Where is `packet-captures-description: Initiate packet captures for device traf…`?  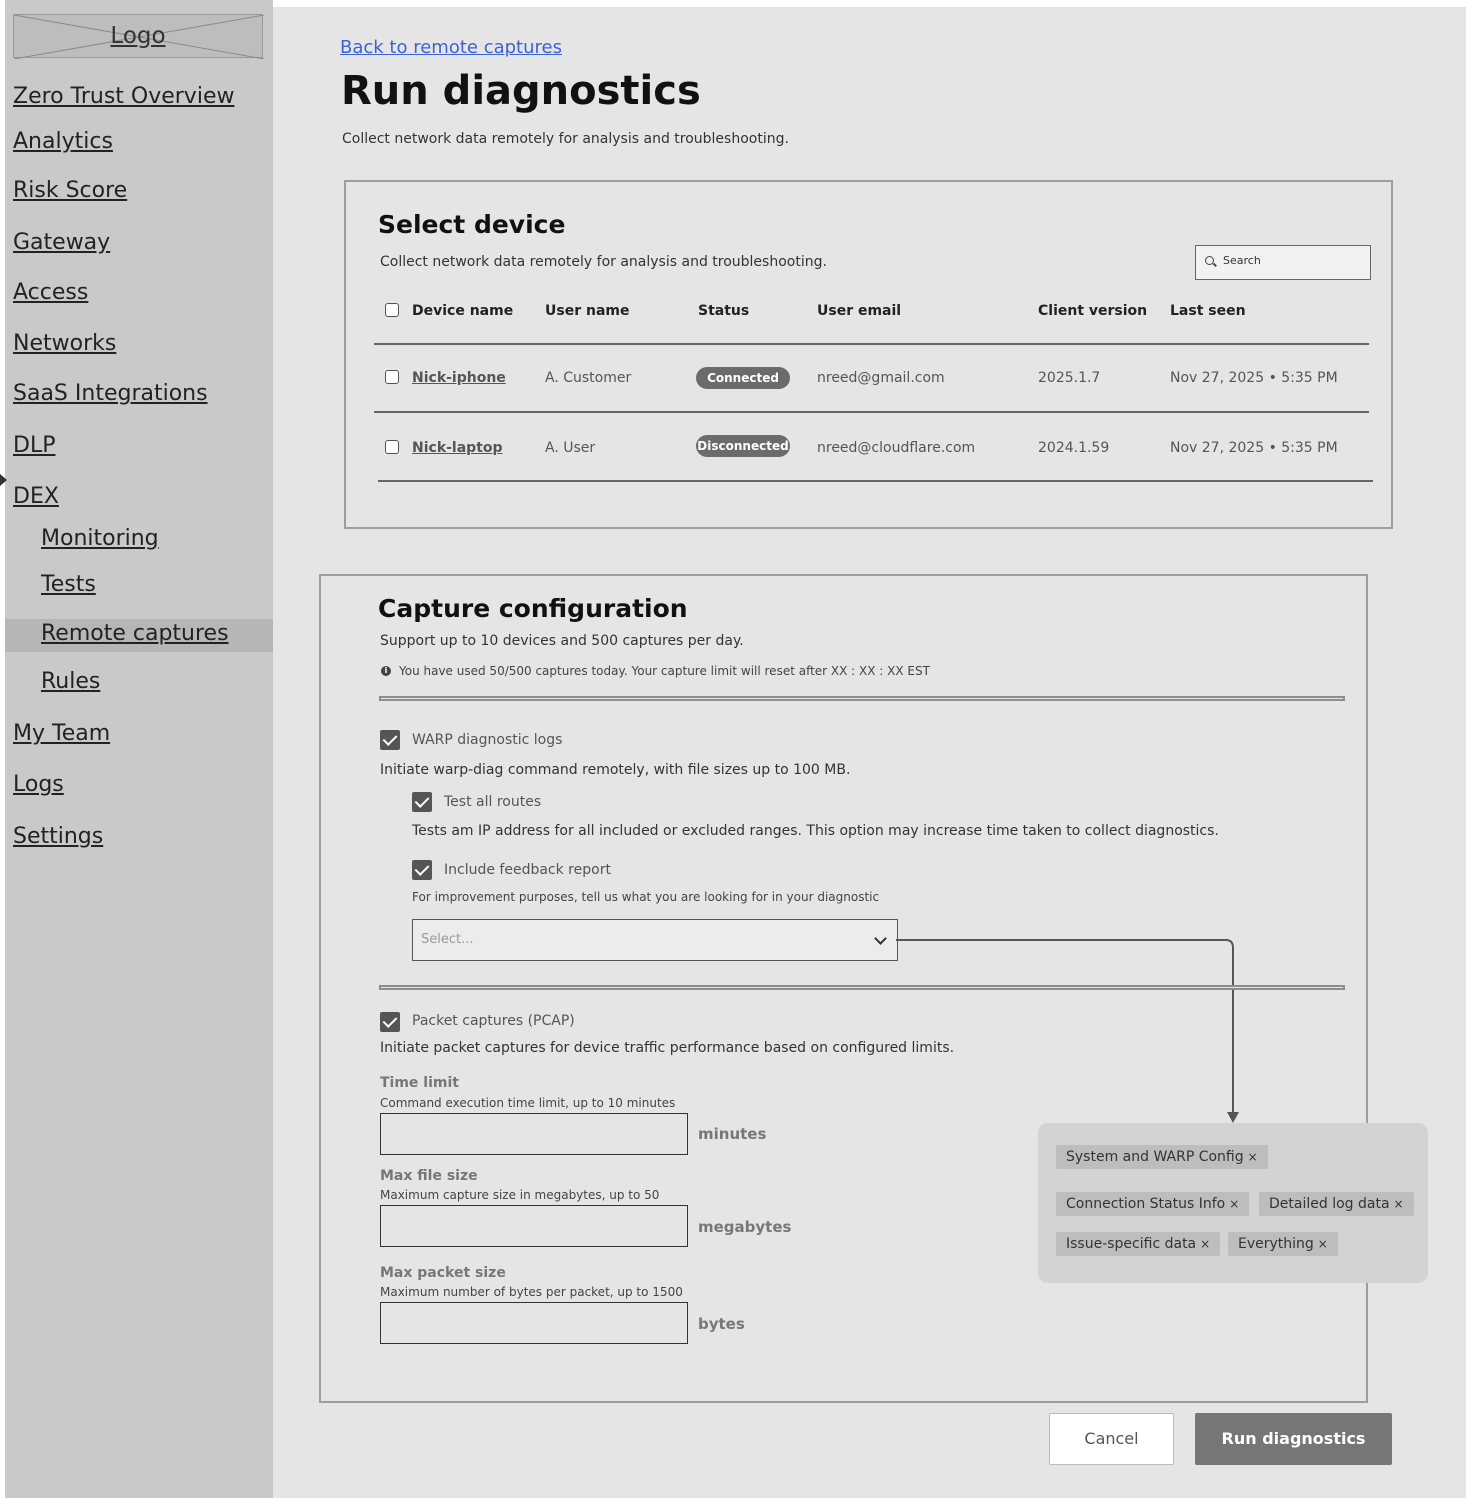 packet-captures-description: Initiate packet captures for device traf… is located at coordinates (667, 1048).